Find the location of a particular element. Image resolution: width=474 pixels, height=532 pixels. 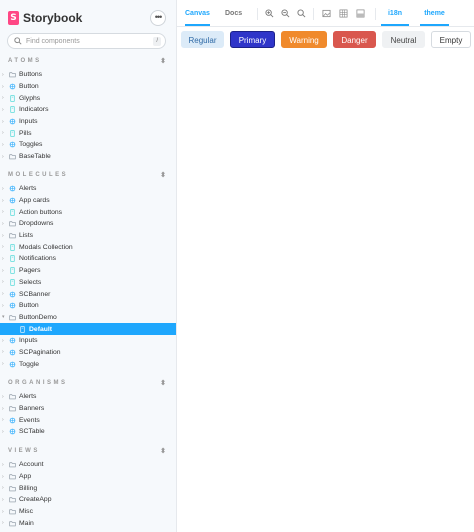

tree-item: › Modals Collection is located at coordinates (88, 247).